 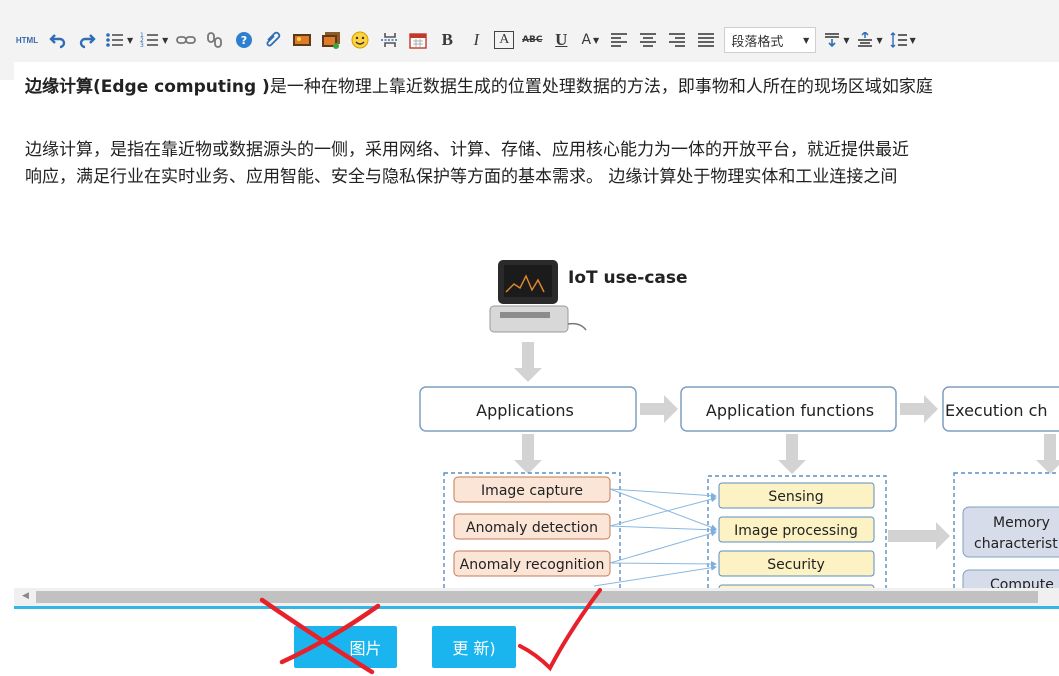 What do you see at coordinates (532, 565) in the screenshot?
I see `app-item-label: Anomaly recognition` at bounding box center [532, 565].